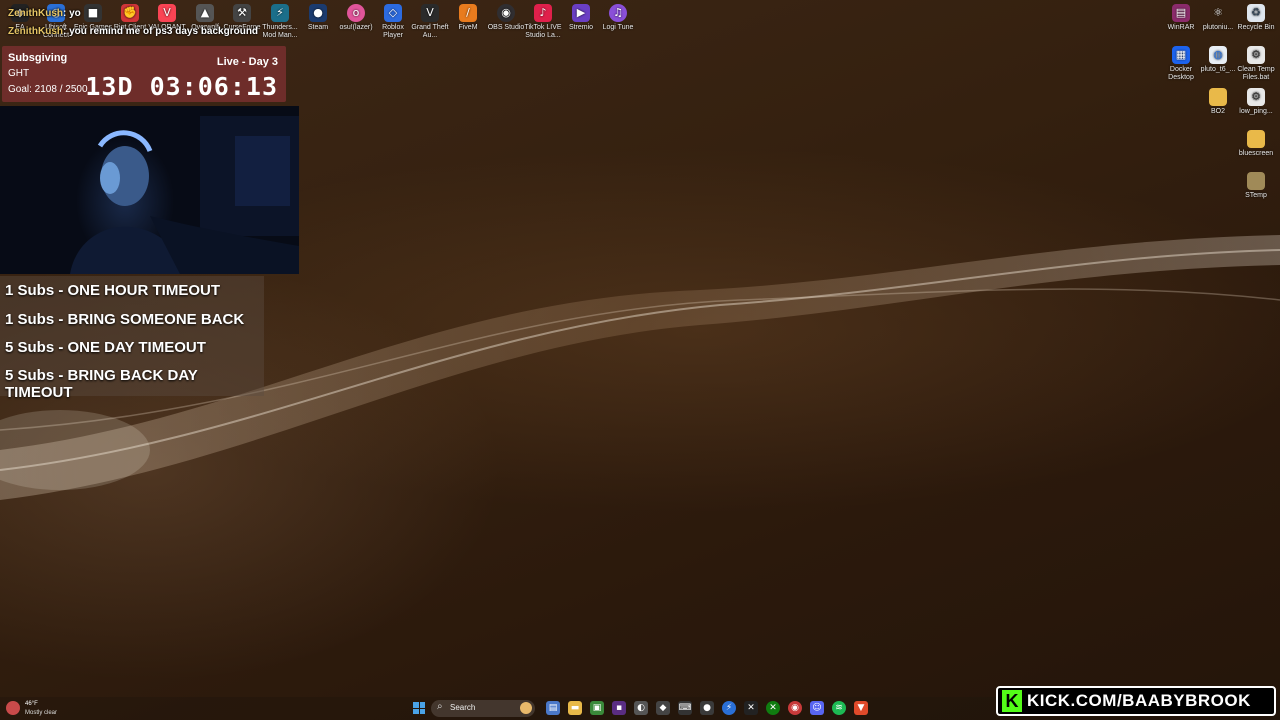 This screenshot has height=720, width=1280. What do you see at coordinates (795, 708) in the screenshot?
I see `app-icon: ◉` at bounding box center [795, 708].